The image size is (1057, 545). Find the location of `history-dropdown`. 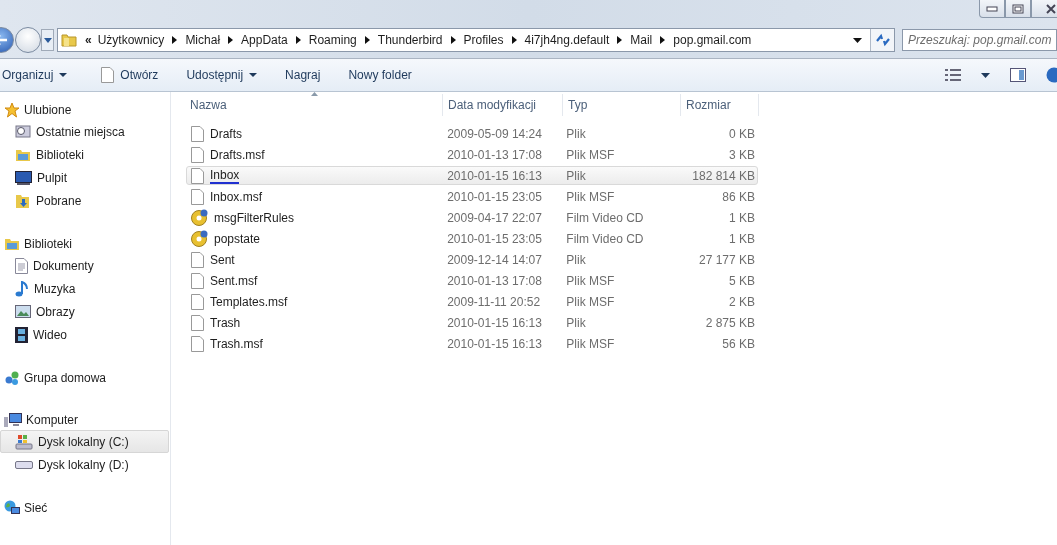

history-dropdown is located at coordinates (47, 40).